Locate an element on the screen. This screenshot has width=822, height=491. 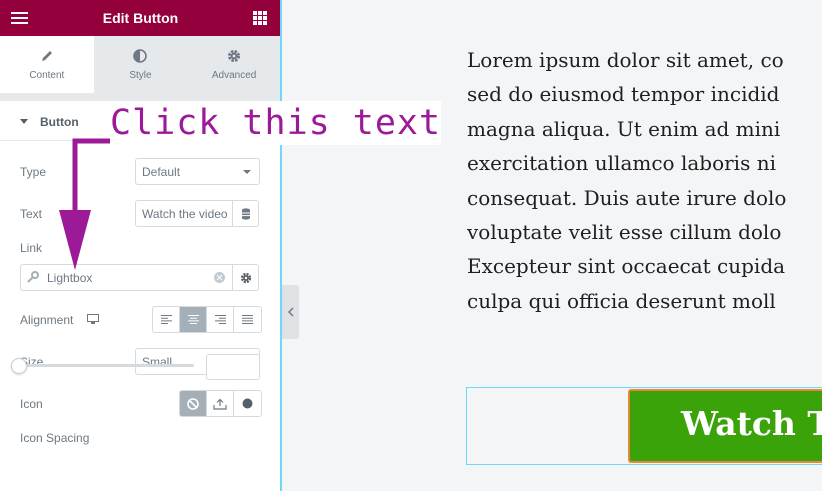
wrench-icon is located at coordinates (33, 277).